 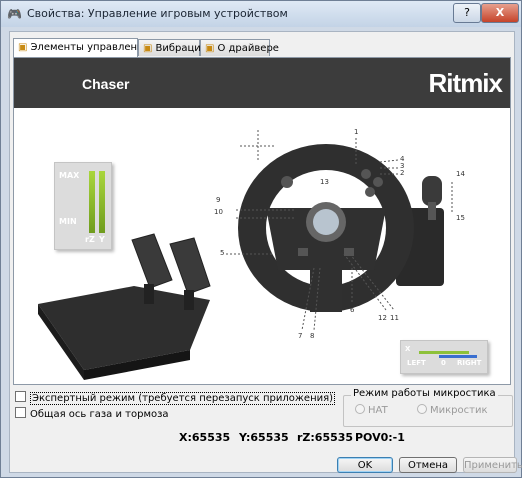 What do you see at coordinates (382, 318) in the screenshot?
I see `callout-12: 12` at bounding box center [382, 318].